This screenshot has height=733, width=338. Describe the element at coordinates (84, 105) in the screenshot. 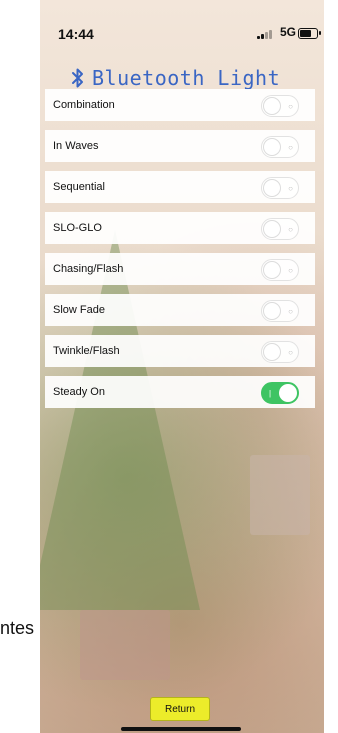

I see `mode-label: Combination` at that location.